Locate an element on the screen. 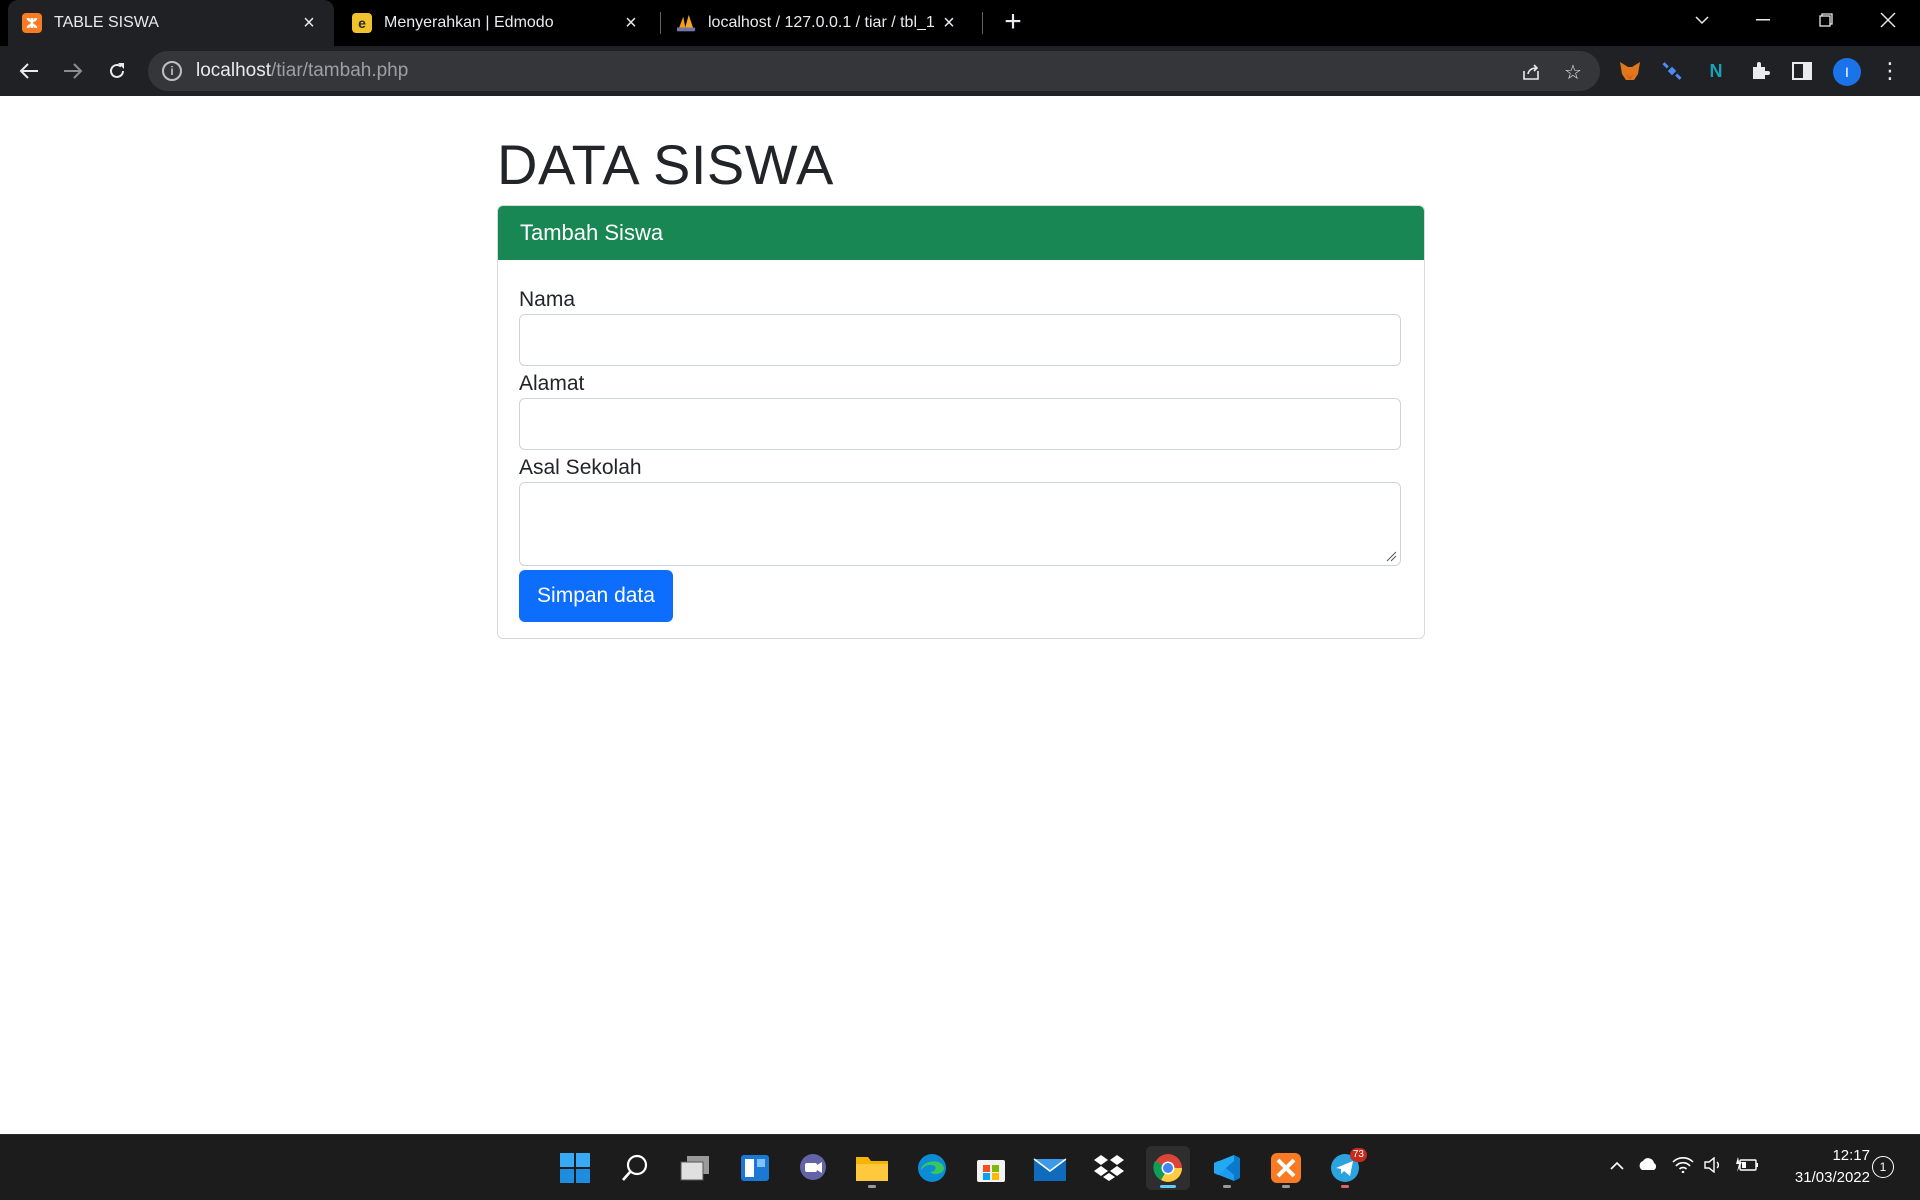 The width and height of the screenshot is (1920, 1200). bookmark-star-icon: ☆ is located at coordinates (1573, 72).